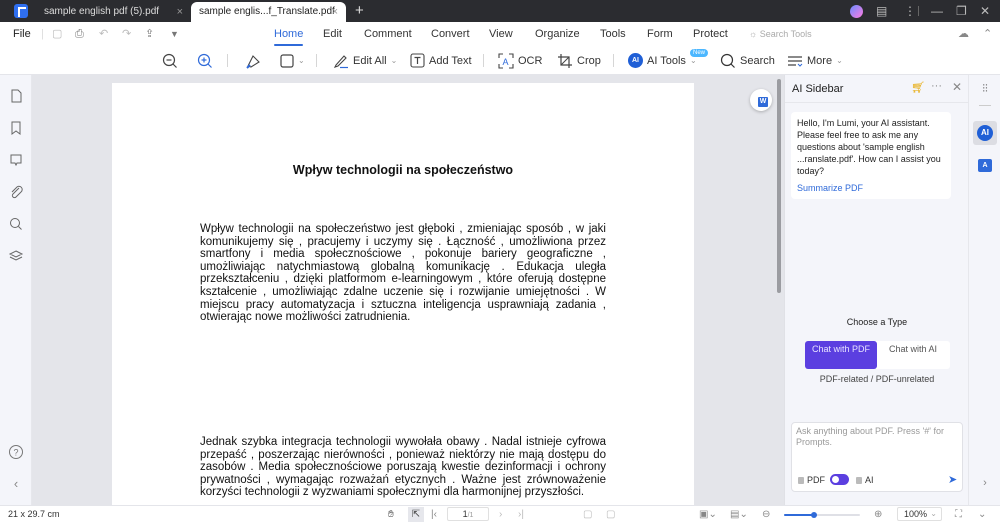 Image resolution: width=1000 pixels, height=522 pixels. I want to click on menu-tab-form: Form, so click(660, 34).